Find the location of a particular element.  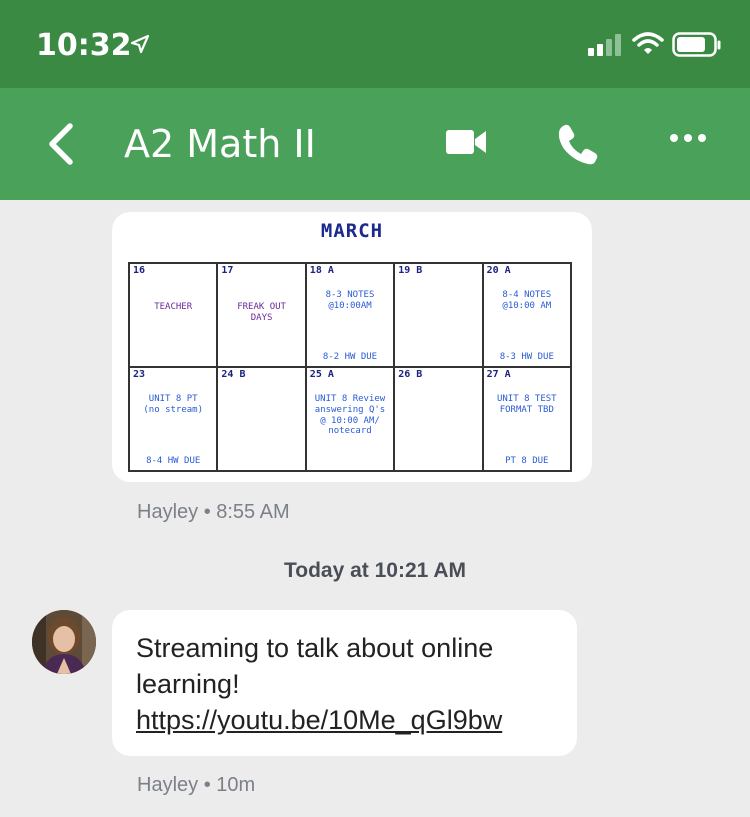

chat-header: A2 Math II is located at coordinates (375, 144).